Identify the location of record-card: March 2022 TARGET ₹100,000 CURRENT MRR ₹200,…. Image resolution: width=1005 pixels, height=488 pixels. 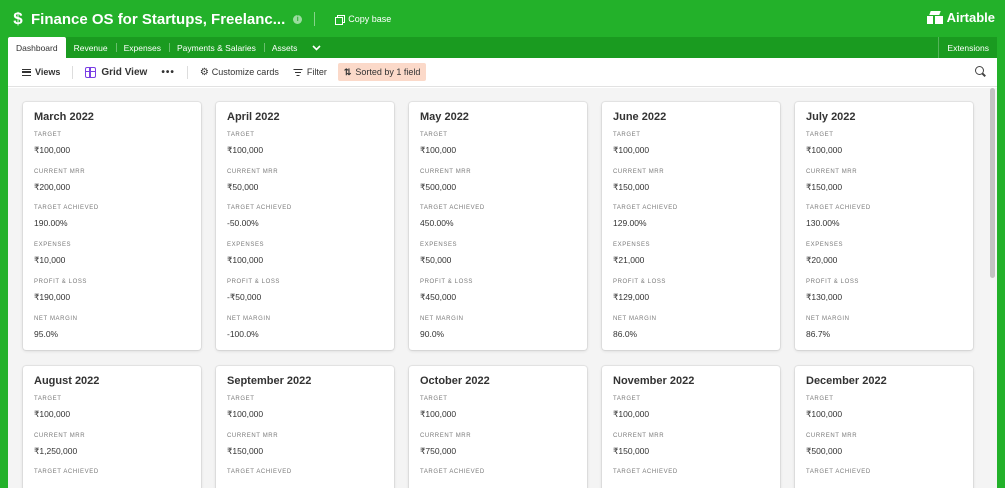
(112, 226).